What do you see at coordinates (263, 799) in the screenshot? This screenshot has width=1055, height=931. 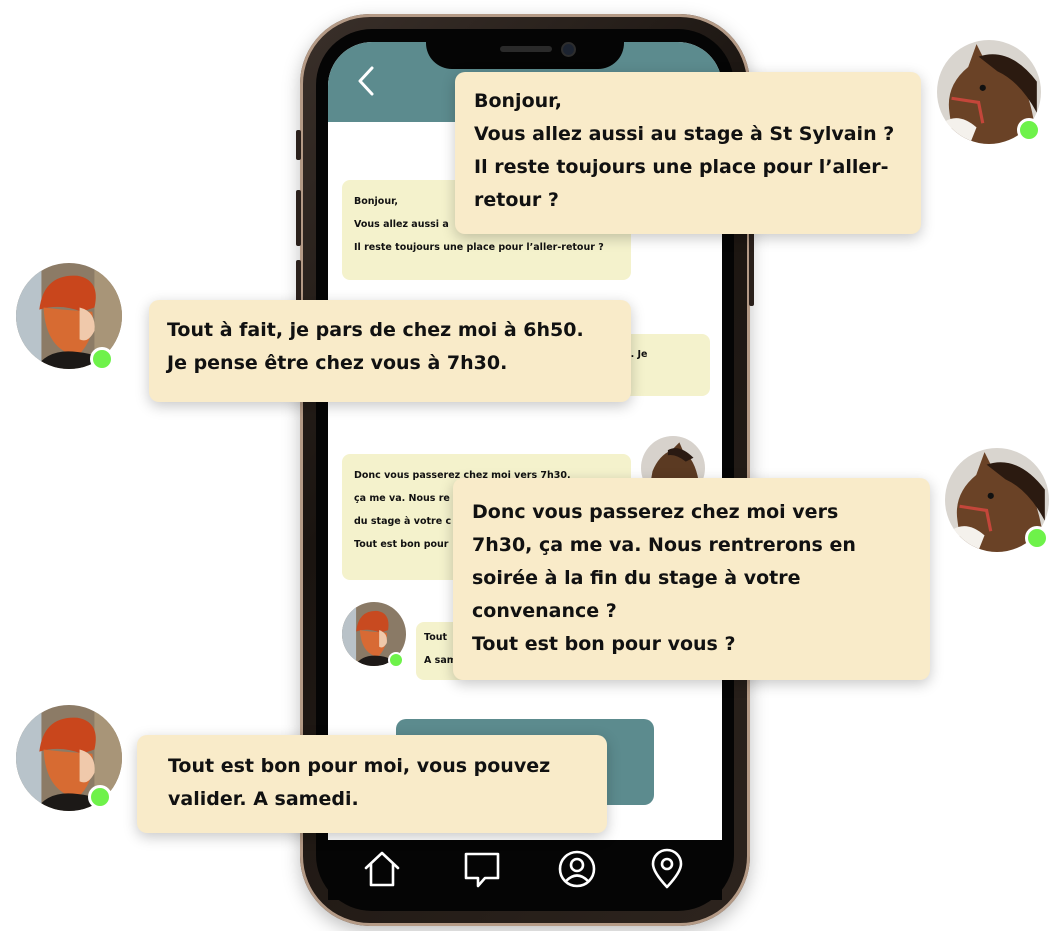 I see `bubble-line: valider. A samedi.` at bounding box center [263, 799].